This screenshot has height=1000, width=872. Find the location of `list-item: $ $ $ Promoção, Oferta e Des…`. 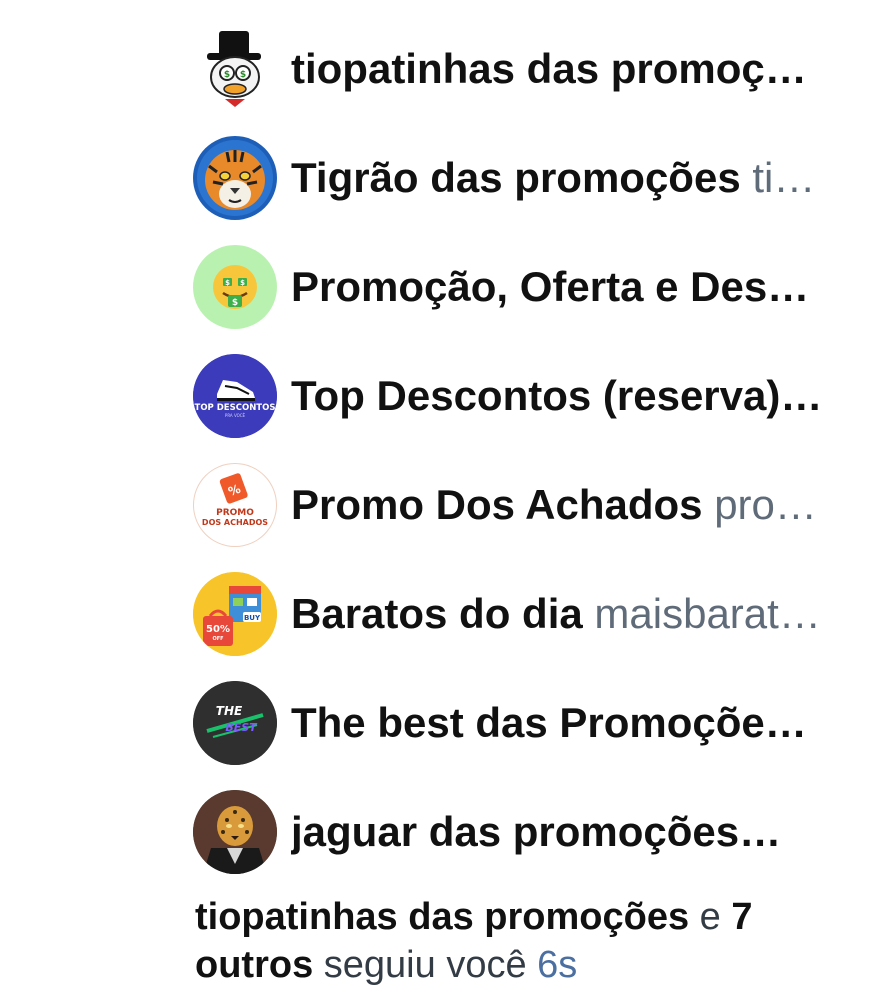

list-item: $ $ $ Promoção, Oferta e Des… is located at coordinates (523, 286).